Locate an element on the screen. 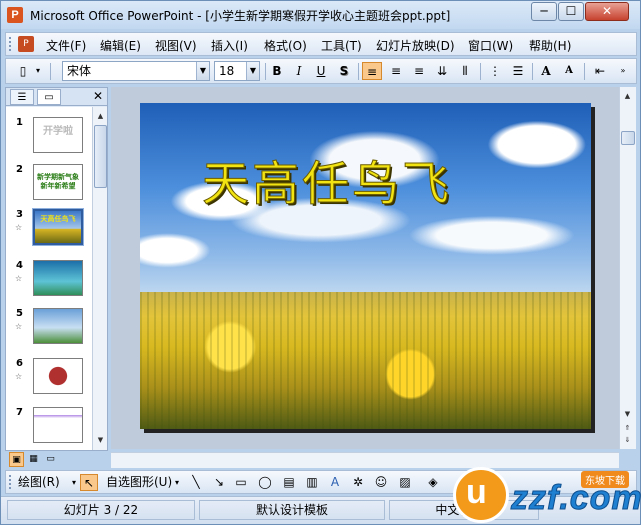 The height and width of the screenshot is (525, 641). slide-scrollbar: ▲ ▼ ⇑ ⇓ is located at coordinates (627, 268).